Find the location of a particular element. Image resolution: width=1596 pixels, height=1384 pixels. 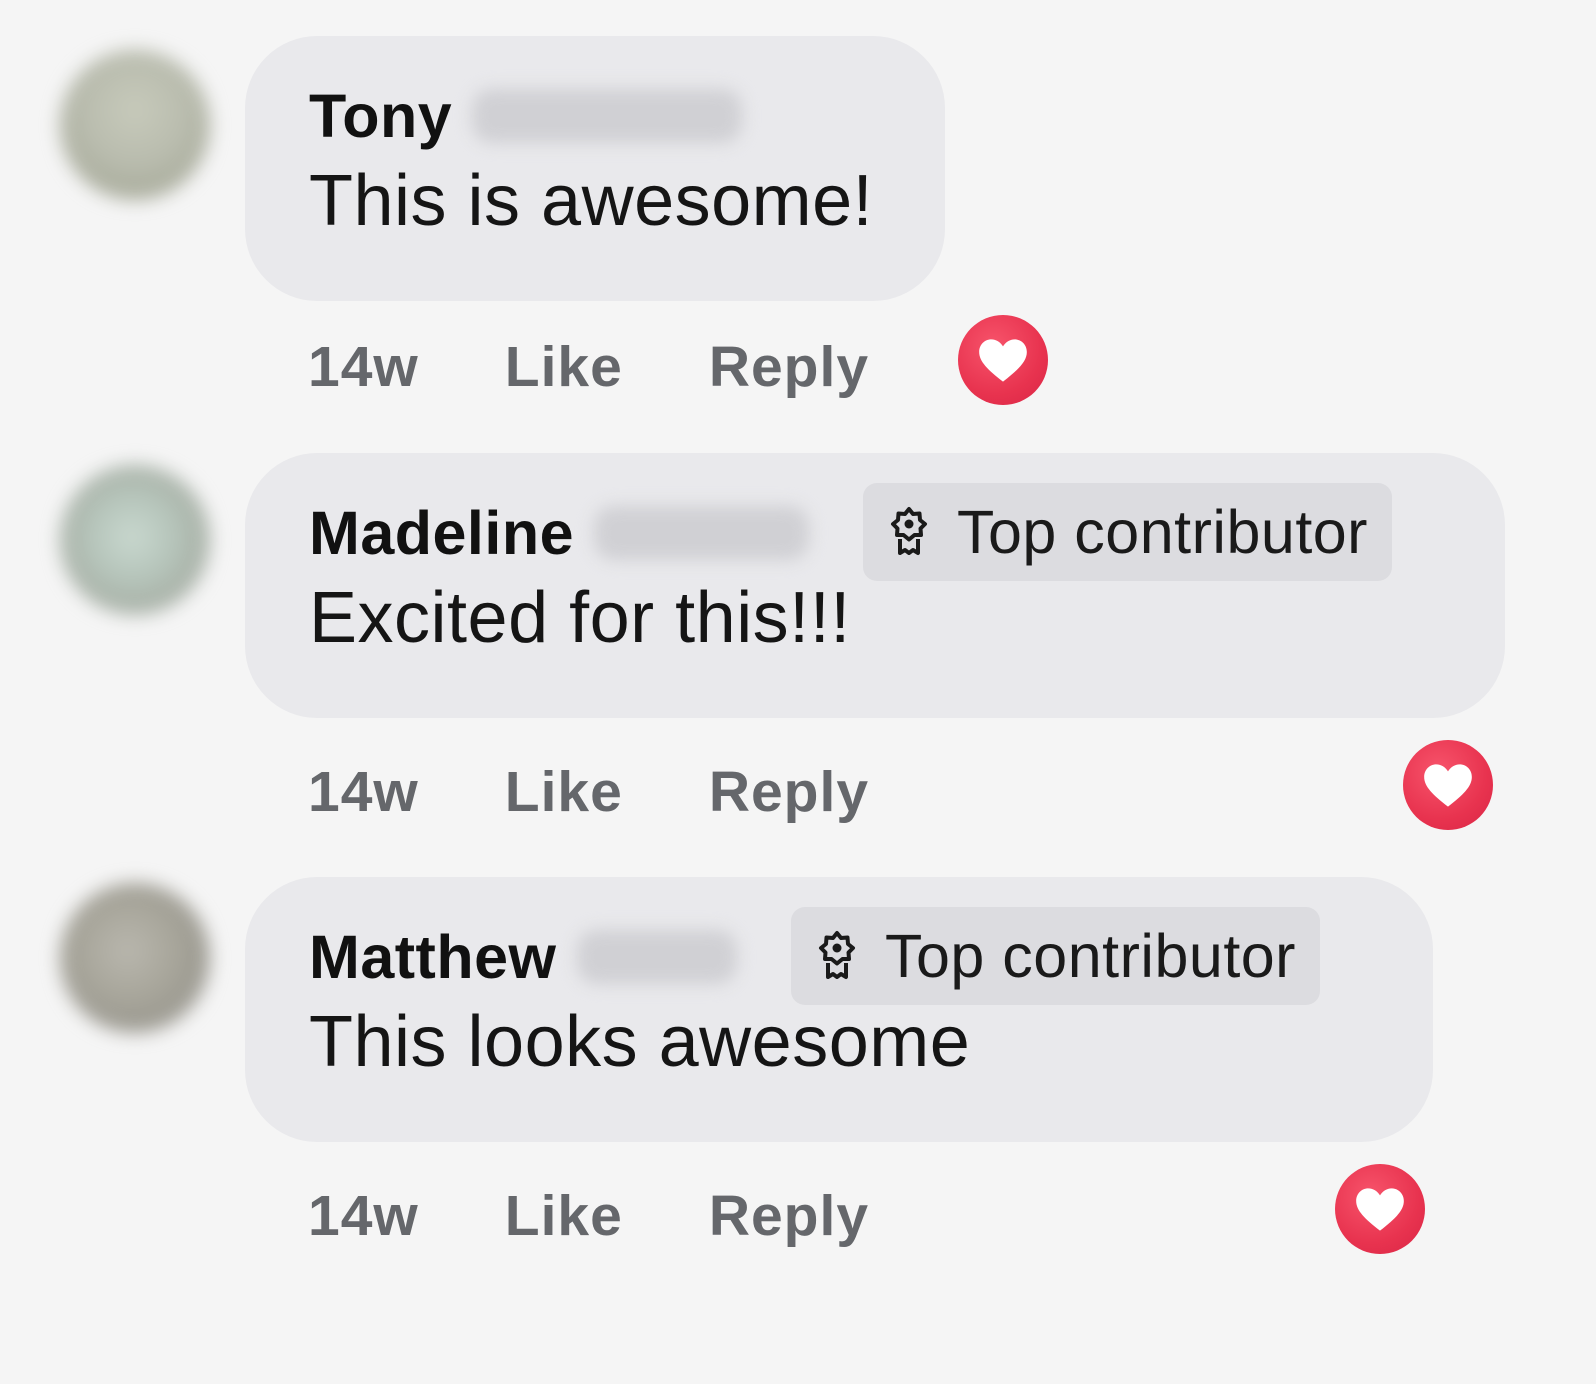

author-name: Tony is located at coordinates (380, 116).